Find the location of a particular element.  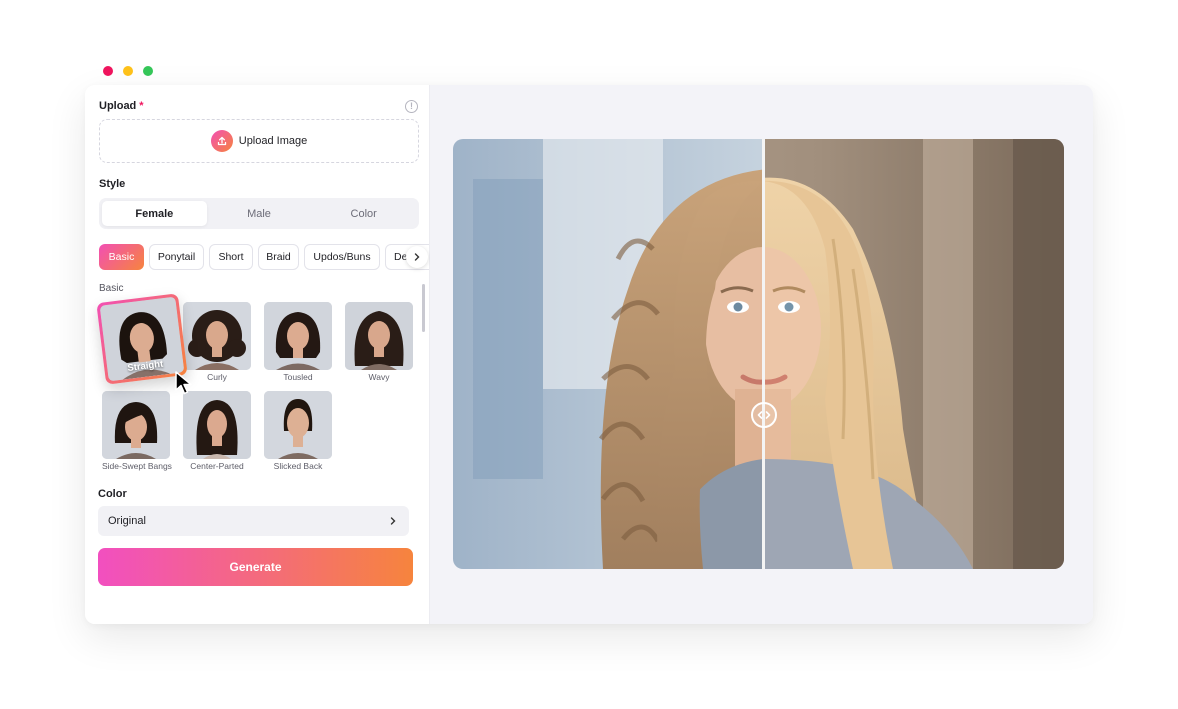

arrows-horizontal-icon is located at coordinates (764, 415).